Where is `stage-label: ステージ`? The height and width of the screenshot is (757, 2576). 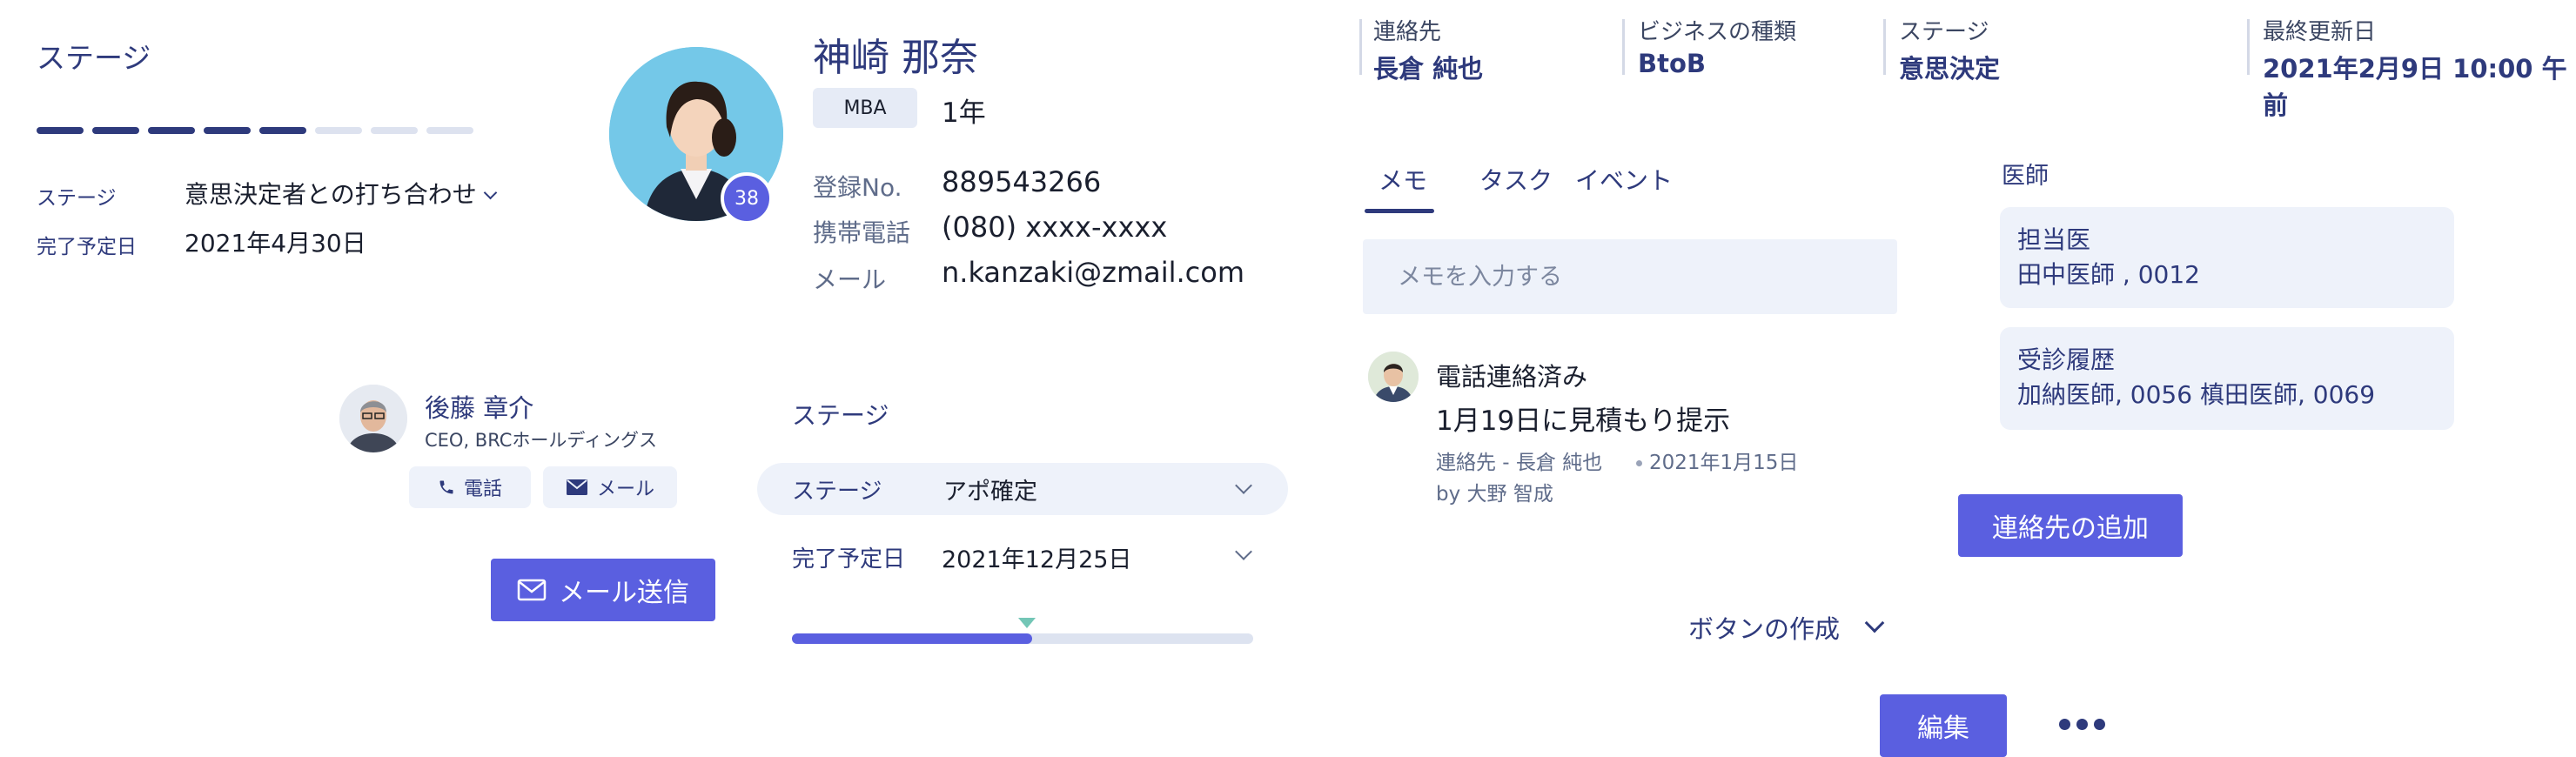
stage-label: ステージ is located at coordinates (77, 198).